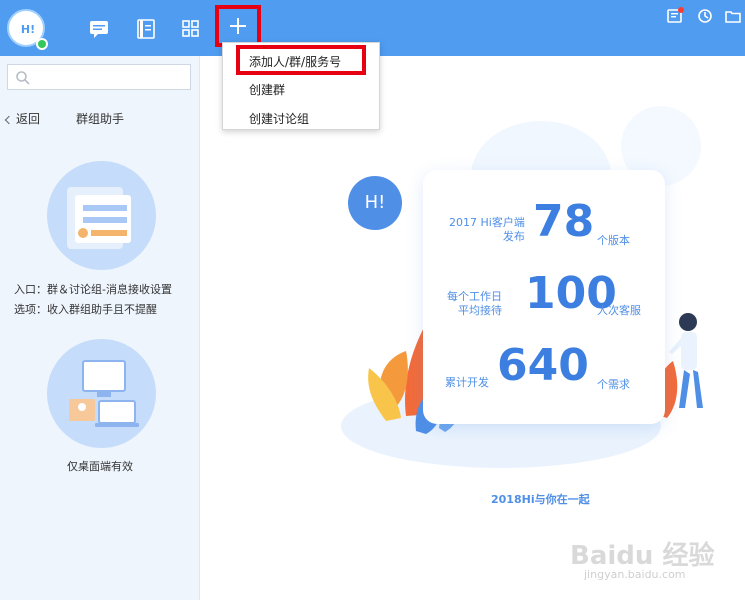  I want to click on chevron-left-icon, so click(9, 120).